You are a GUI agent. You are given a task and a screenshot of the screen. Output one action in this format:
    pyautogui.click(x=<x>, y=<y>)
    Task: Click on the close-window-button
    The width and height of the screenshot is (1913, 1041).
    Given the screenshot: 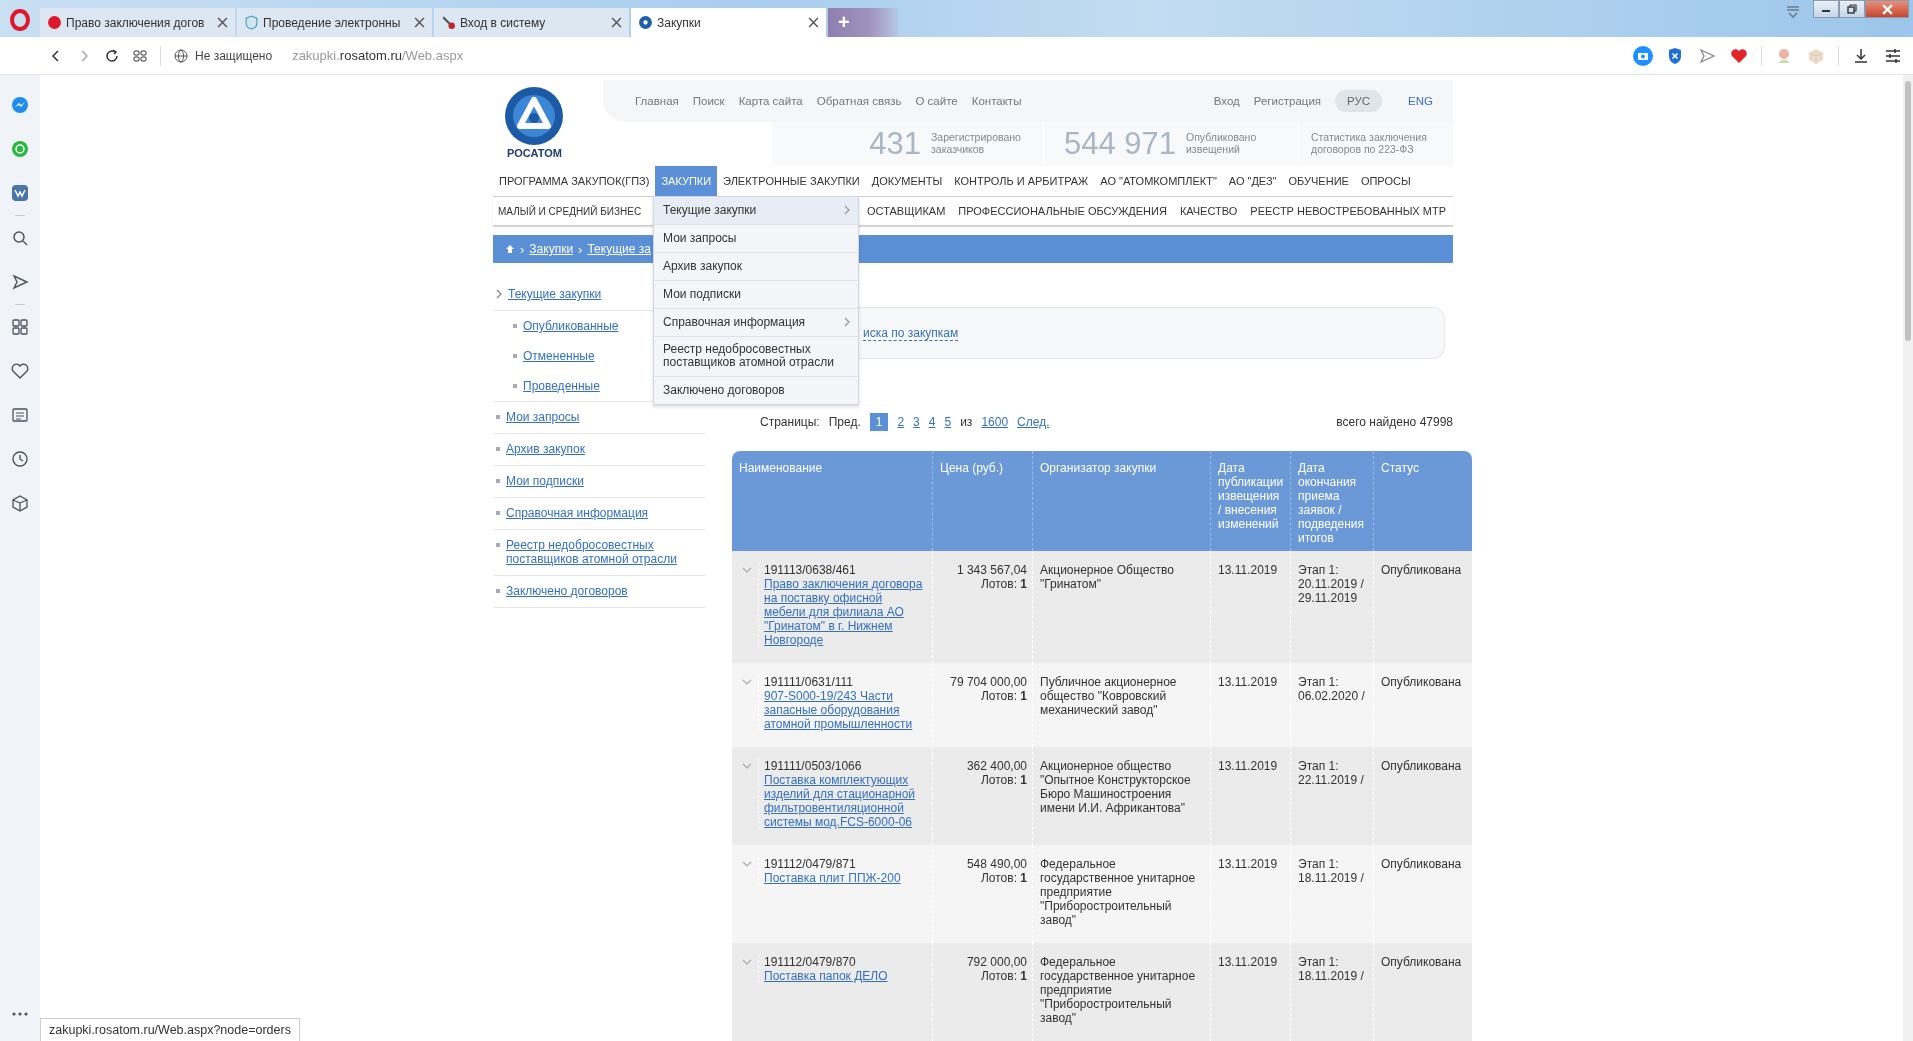 What is the action you would take?
    pyautogui.click(x=1887, y=9)
    